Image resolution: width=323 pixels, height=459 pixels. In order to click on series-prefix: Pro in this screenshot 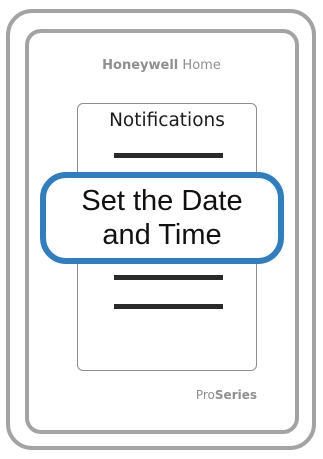, I will do `click(205, 395)`.